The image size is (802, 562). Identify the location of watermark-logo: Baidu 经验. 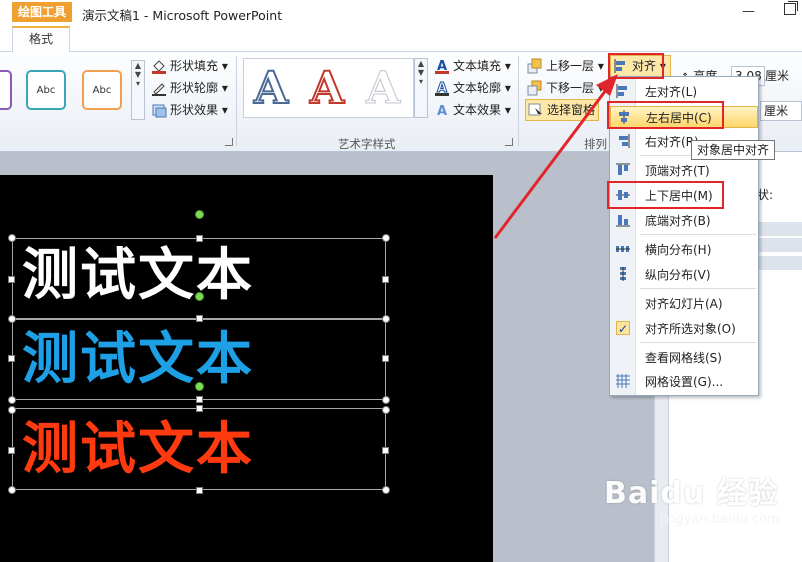
(691, 493).